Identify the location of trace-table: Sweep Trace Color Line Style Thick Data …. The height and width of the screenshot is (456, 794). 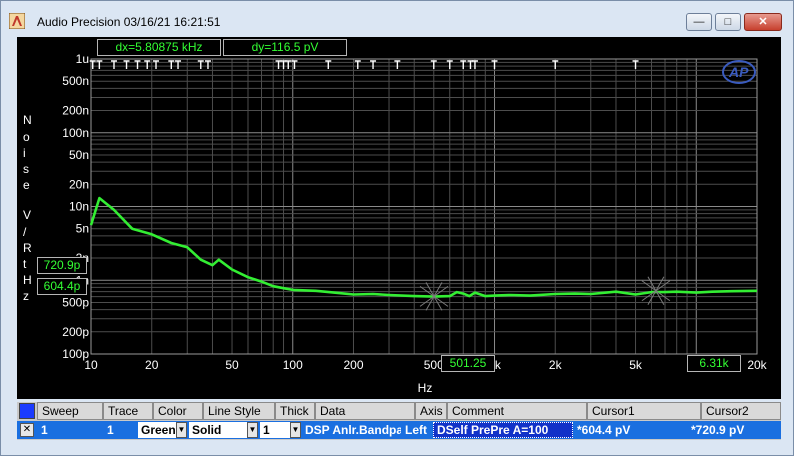
(399, 421).